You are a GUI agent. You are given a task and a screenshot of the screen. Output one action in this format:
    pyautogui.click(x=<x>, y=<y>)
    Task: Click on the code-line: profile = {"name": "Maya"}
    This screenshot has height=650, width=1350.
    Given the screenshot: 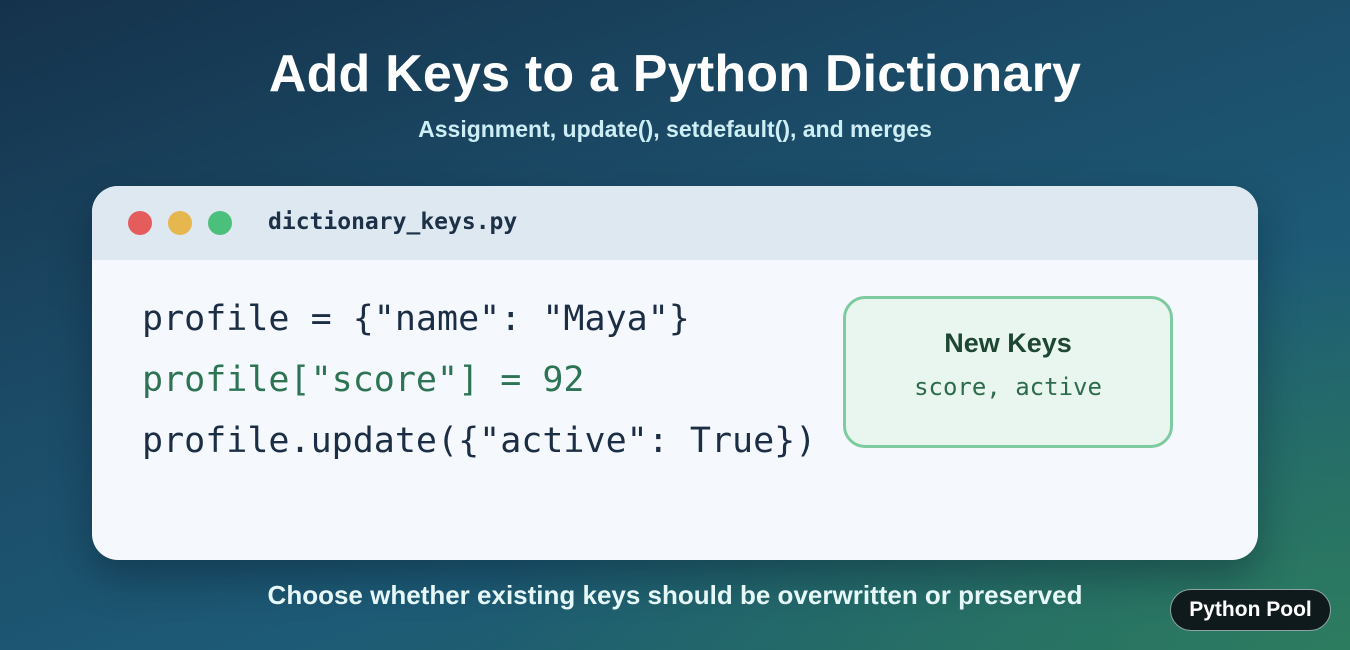 What is the action you would take?
    pyautogui.click(x=416, y=319)
    